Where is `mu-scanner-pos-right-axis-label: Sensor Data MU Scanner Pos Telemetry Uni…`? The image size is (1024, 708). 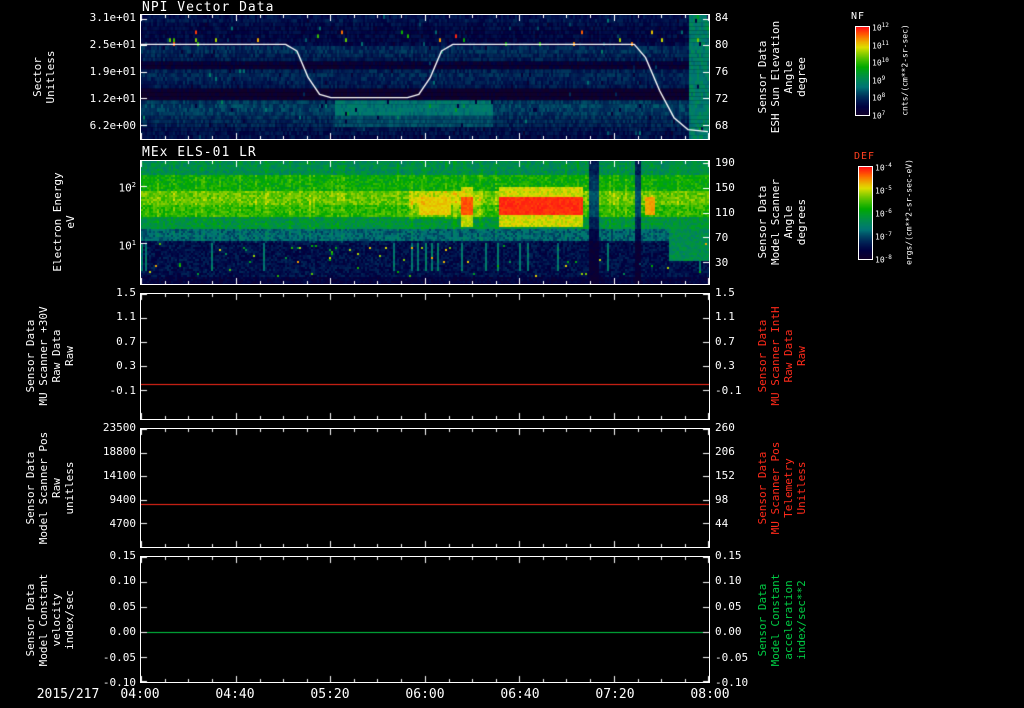 mu-scanner-pos-right-axis-label: Sensor Data MU Scanner Pos Telemetry Uni… is located at coordinates (782, 488).